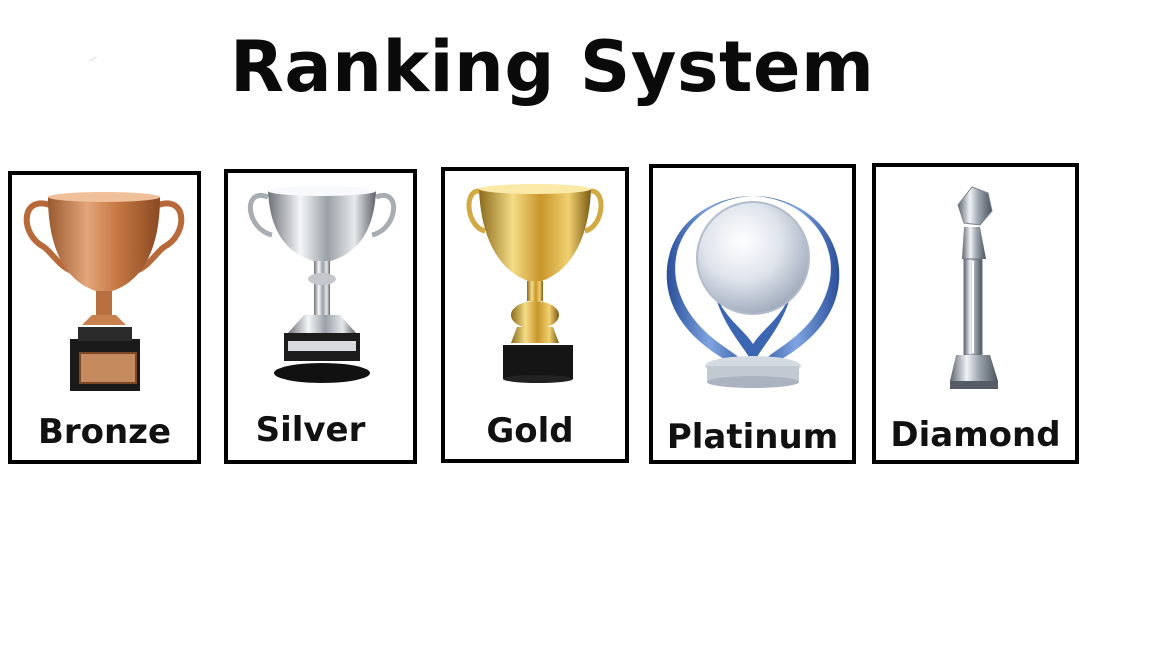 The image size is (1152, 648). I want to click on rank-label-diamond: Diamond, so click(975, 435).